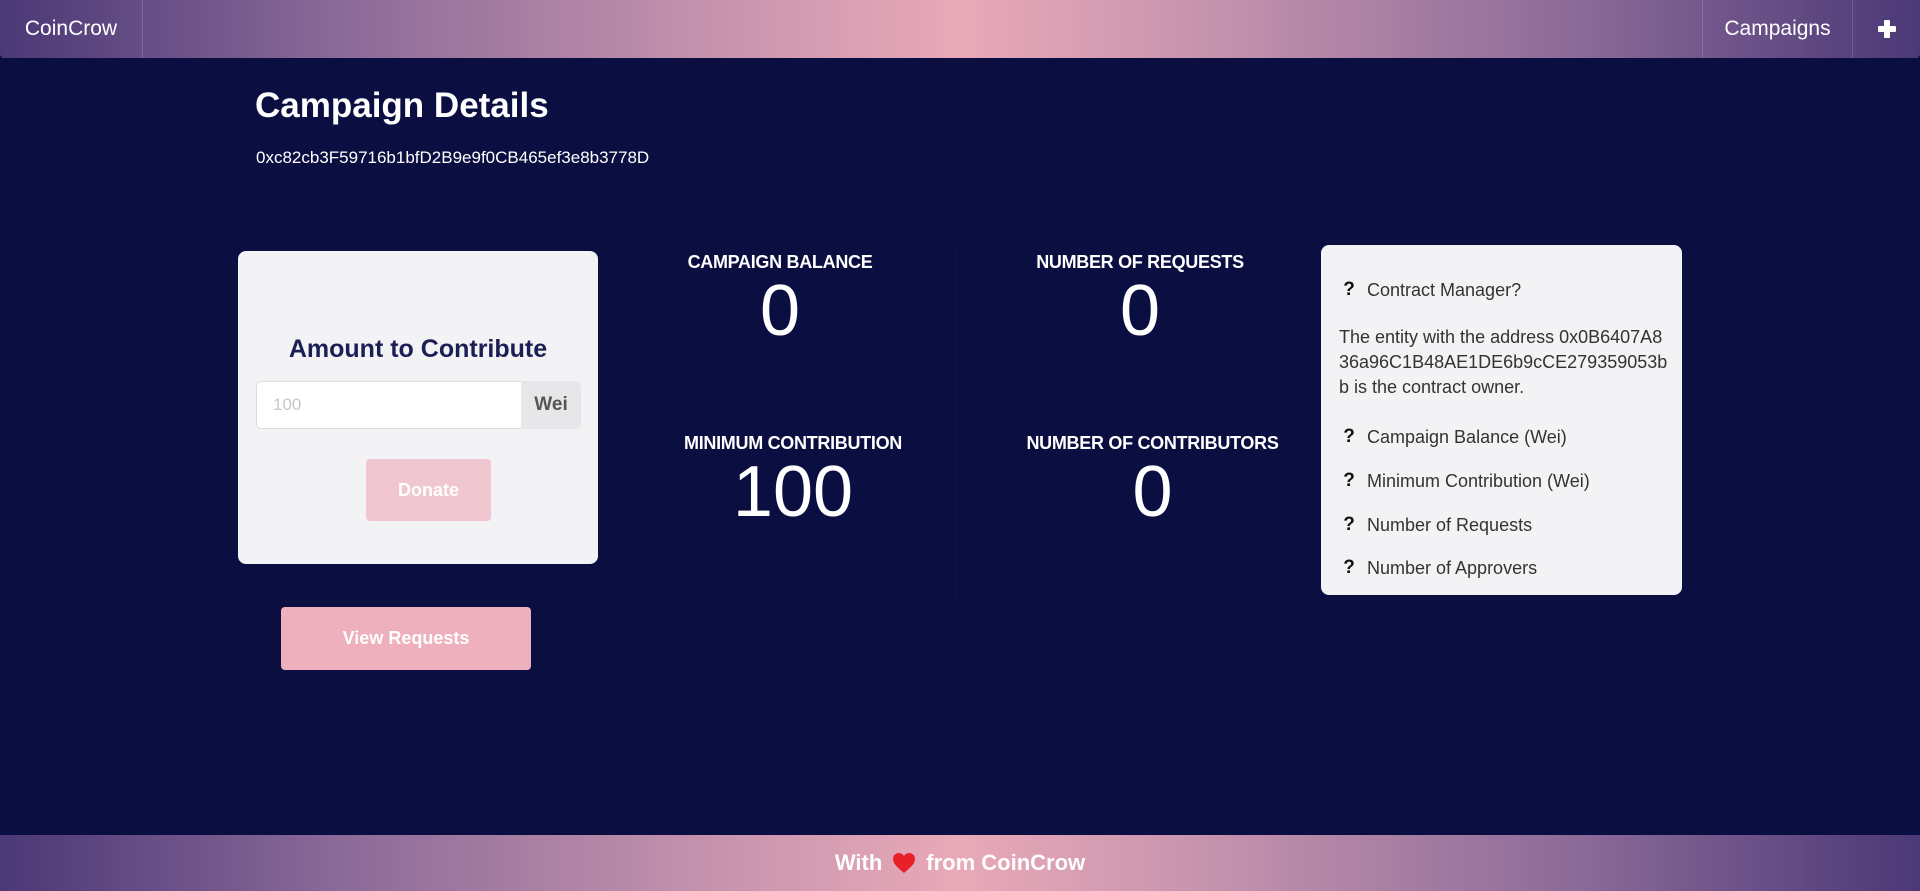  What do you see at coordinates (1478, 480) in the screenshot?
I see `info-item-label: Minimum Contribution (Wei)` at bounding box center [1478, 480].